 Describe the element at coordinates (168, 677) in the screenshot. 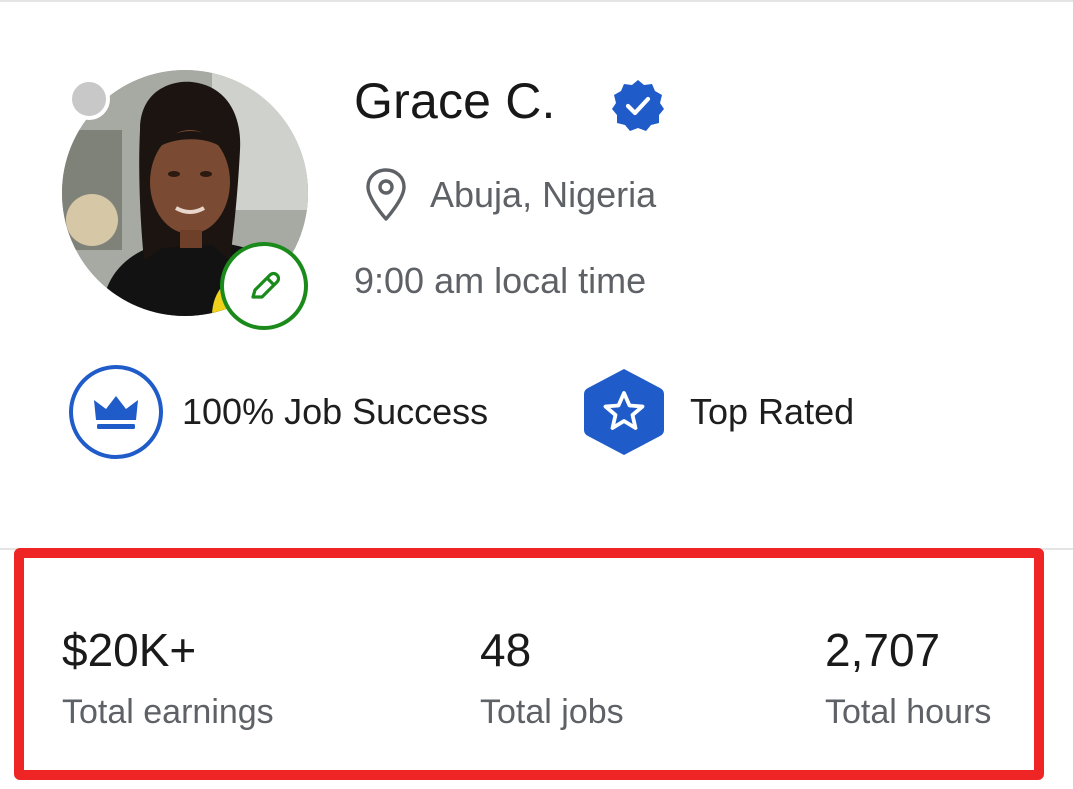

I see `stat-total-earnings: $20K+ Total earnings` at that location.